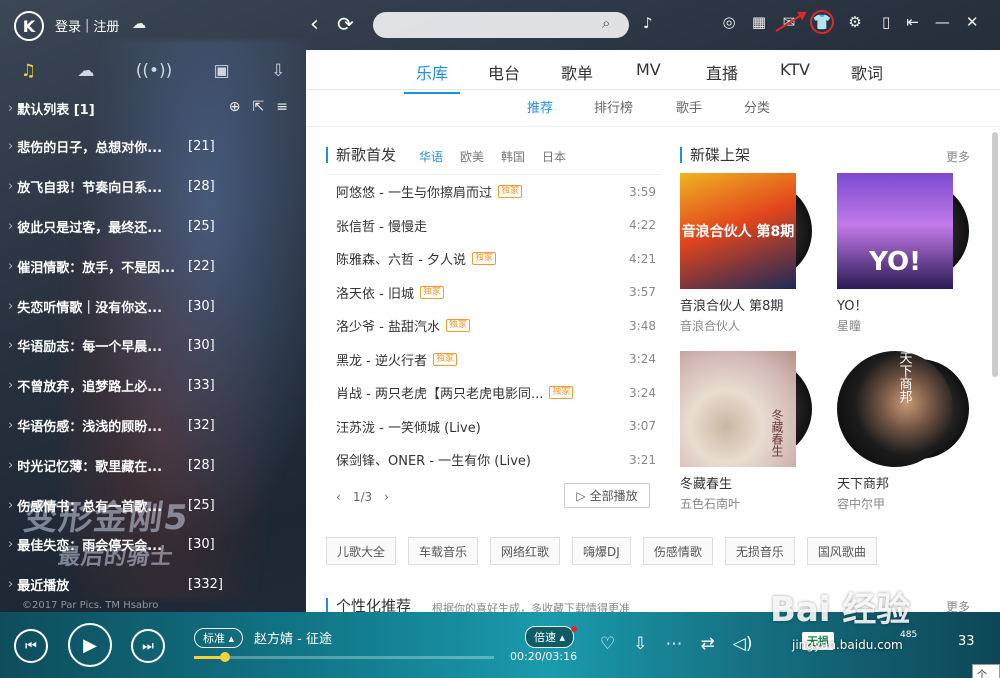 The width and height of the screenshot is (1000, 678). What do you see at coordinates (381, 359) in the screenshot?
I see `song-title: 黑龙 - 逆火行者` at bounding box center [381, 359].